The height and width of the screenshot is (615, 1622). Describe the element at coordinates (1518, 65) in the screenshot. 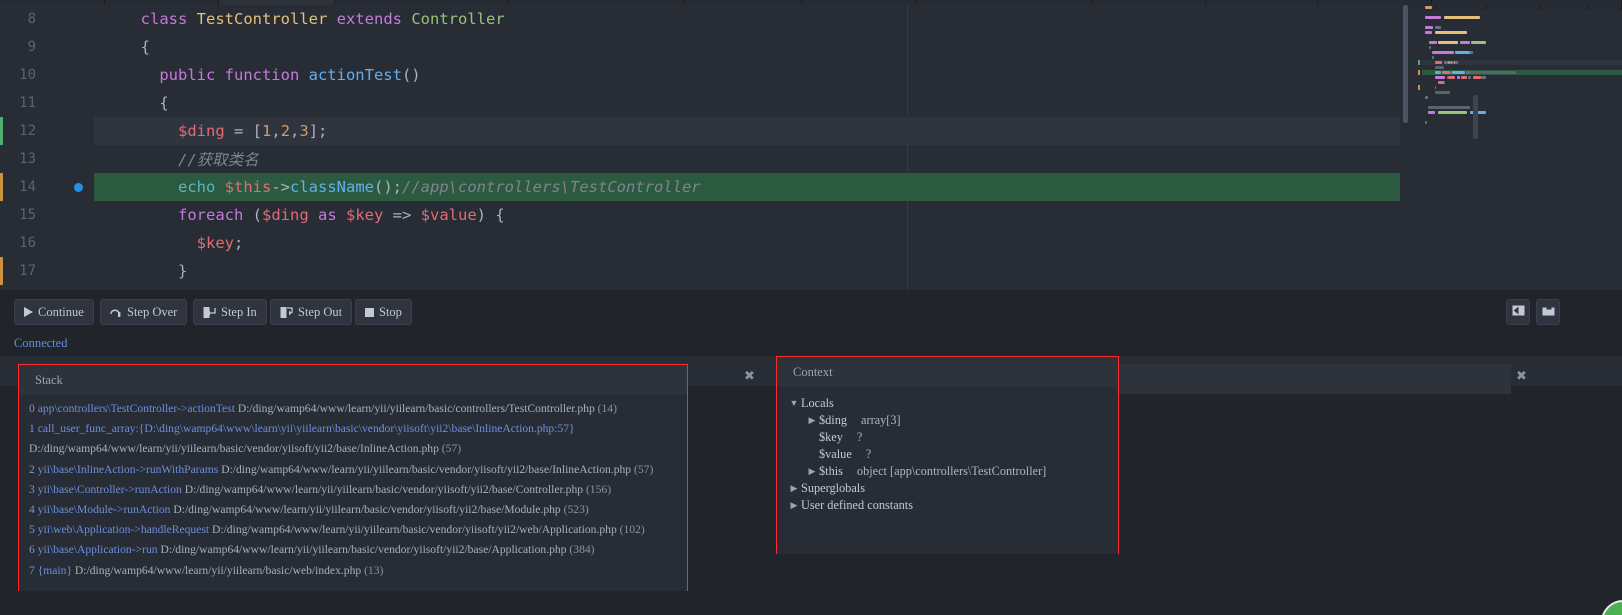

I see `minimap-rows` at that location.